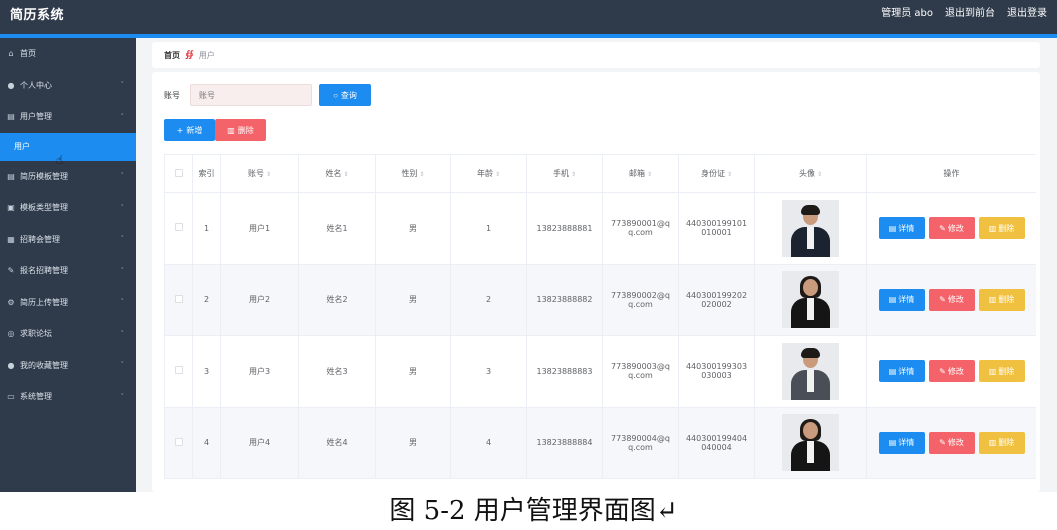 Image resolution: width=1057 pixels, height=530 pixels. Describe the element at coordinates (640, 367) in the screenshot. I see `email-line: 773890003@q` at that location.